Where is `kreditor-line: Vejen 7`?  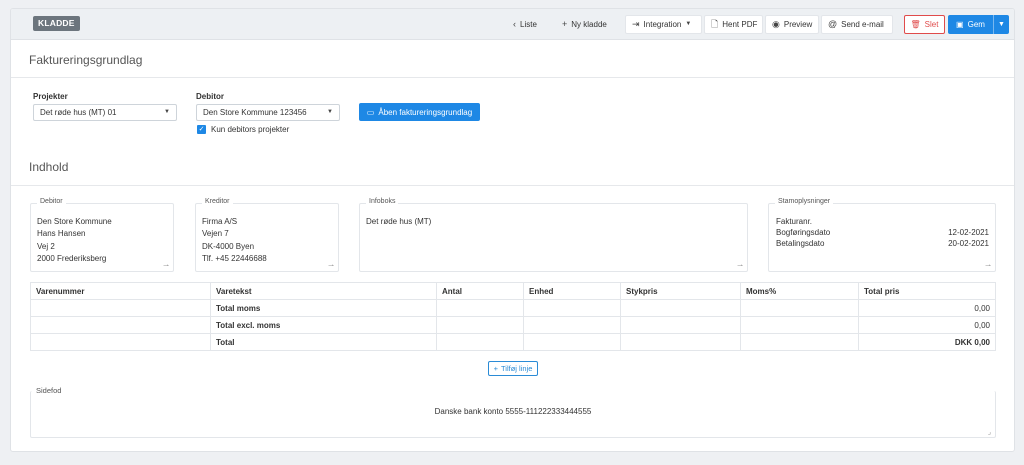
kreditor-line: Vejen 7 is located at coordinates (215, 233).